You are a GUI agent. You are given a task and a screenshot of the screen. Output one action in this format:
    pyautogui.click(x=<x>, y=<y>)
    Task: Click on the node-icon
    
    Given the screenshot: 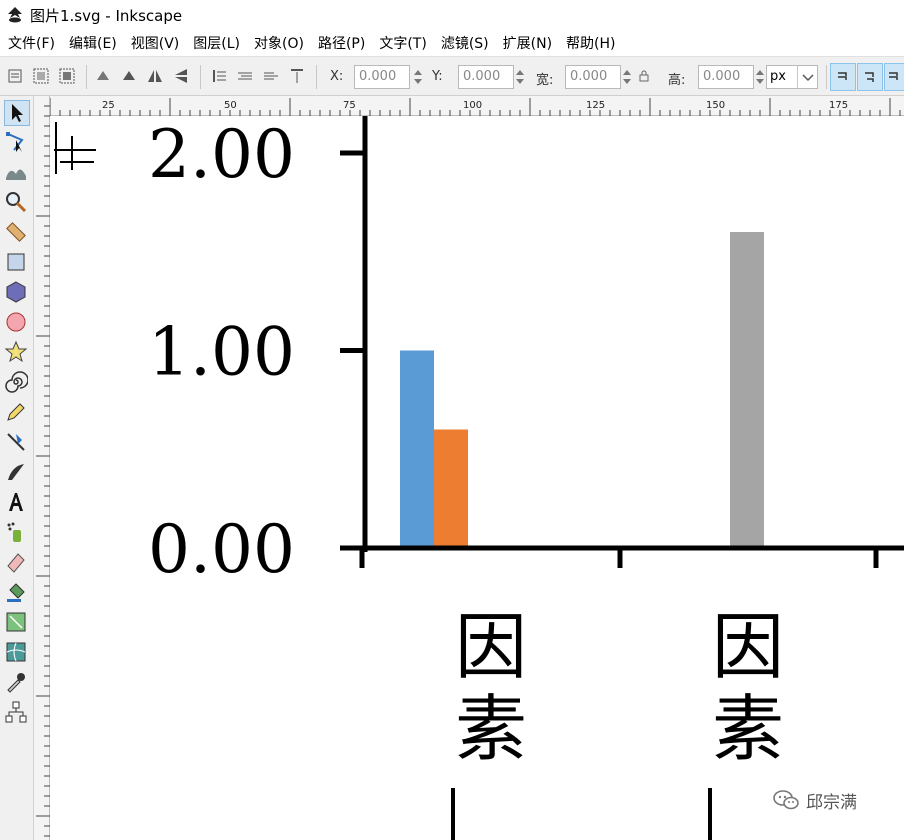 What is the action you would take?
    pyautogui.click(x=15, y=142)
    